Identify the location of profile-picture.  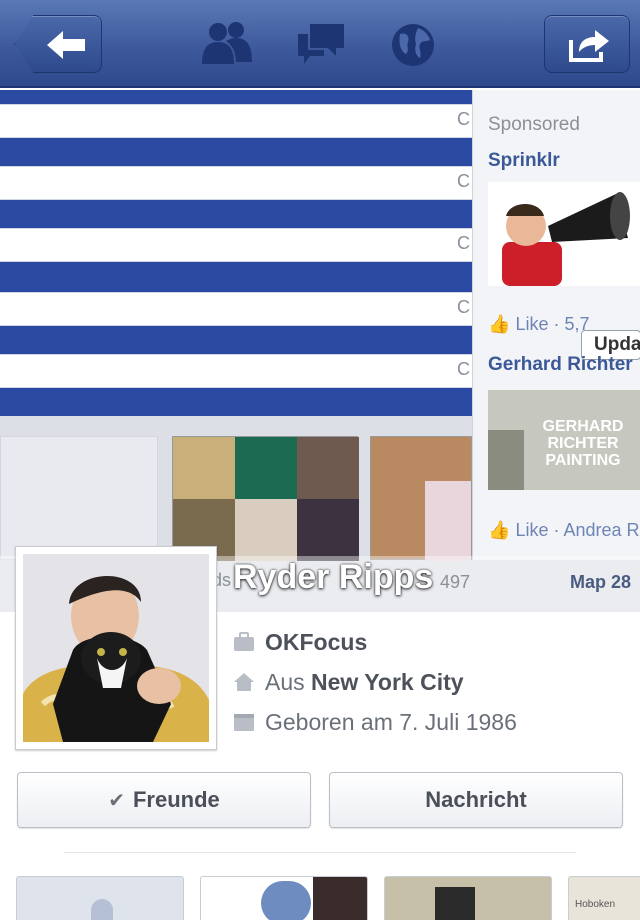
(116, 648).